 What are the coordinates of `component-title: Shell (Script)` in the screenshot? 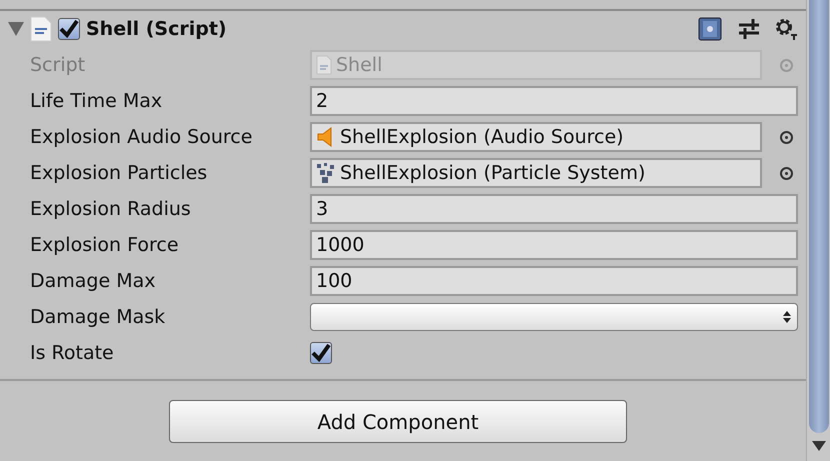 It's located at (156, 29).